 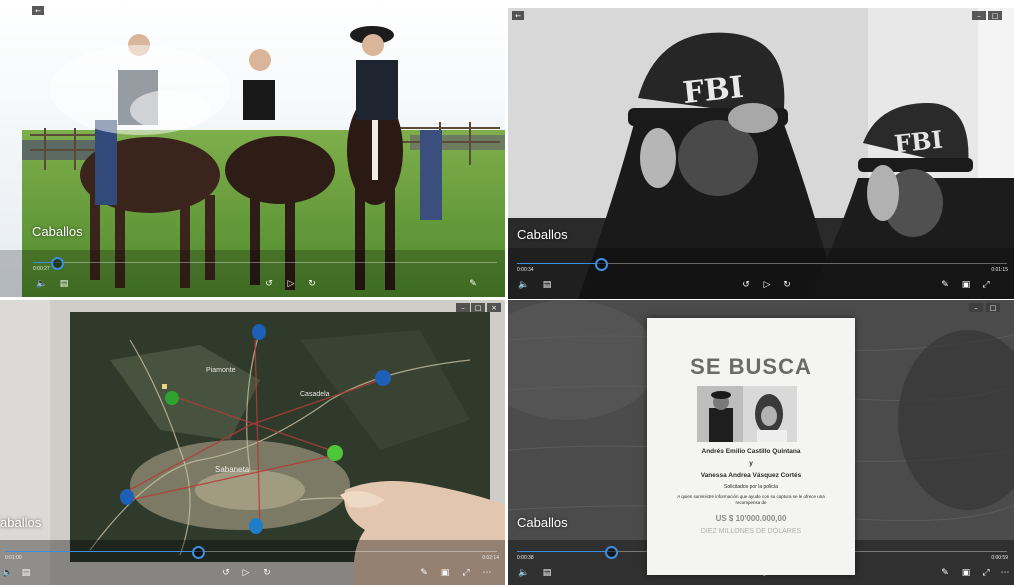 I want to click on hat-text-left: FBI, so click(x=713, y=90).